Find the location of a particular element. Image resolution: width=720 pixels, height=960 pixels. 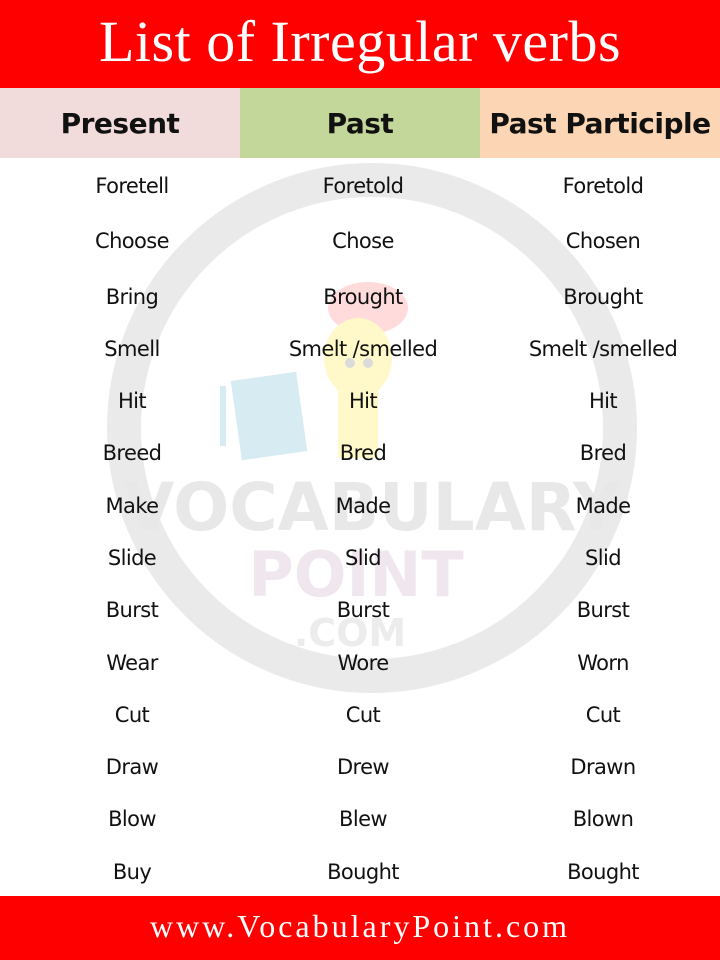

past-participle-cell: Cut is located at coordinates (603, 715).